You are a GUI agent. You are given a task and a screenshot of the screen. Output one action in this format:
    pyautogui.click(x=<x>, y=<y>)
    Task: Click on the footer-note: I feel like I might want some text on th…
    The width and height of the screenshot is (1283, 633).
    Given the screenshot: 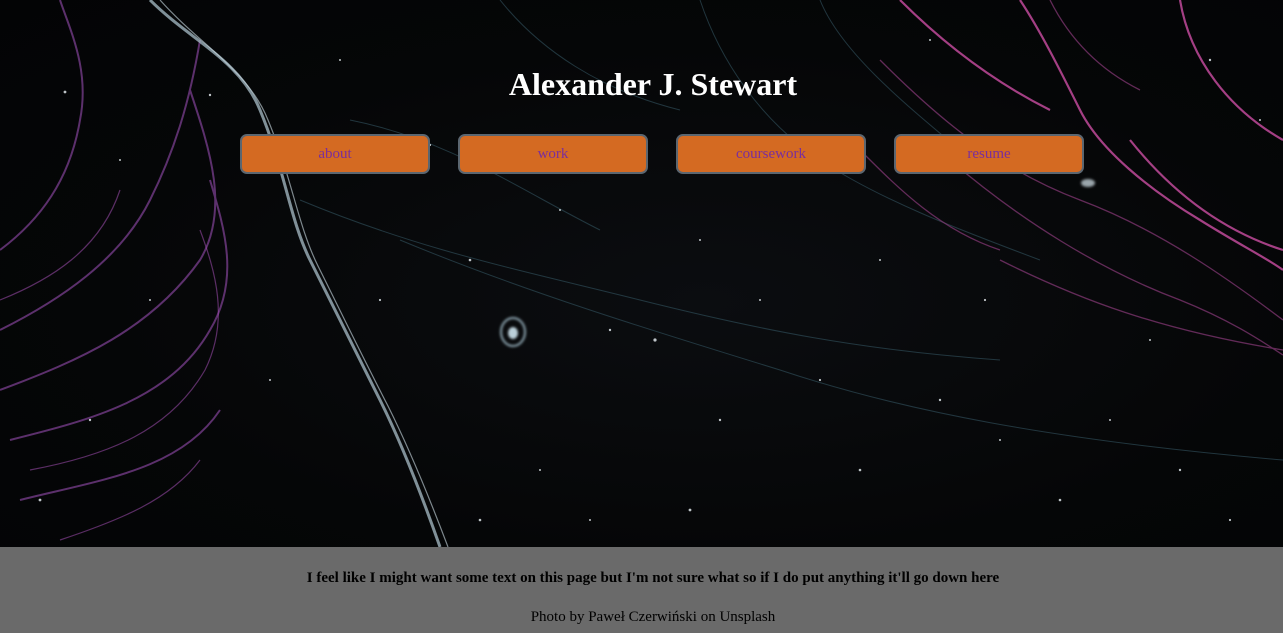 What is the action you would take?
    pyautogui.click(x=653, y=578)
    